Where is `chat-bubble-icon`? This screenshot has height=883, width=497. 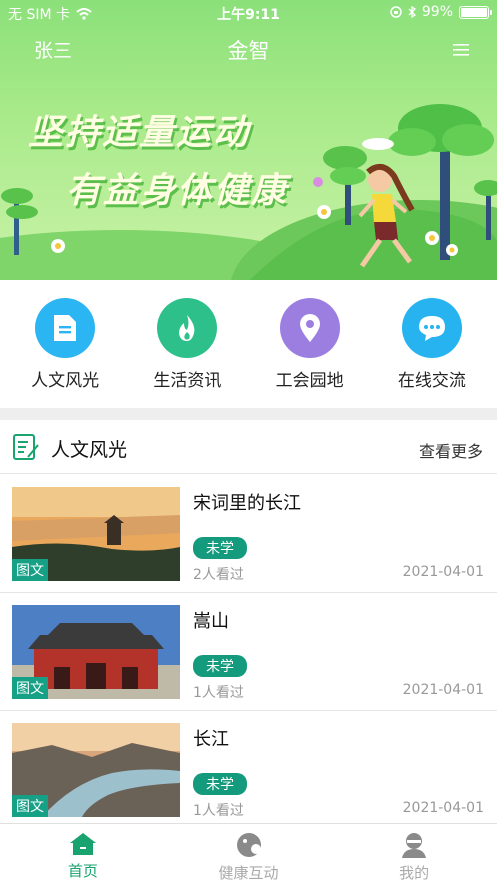 chat-bubble-icon is located at coordinates (431, 328).